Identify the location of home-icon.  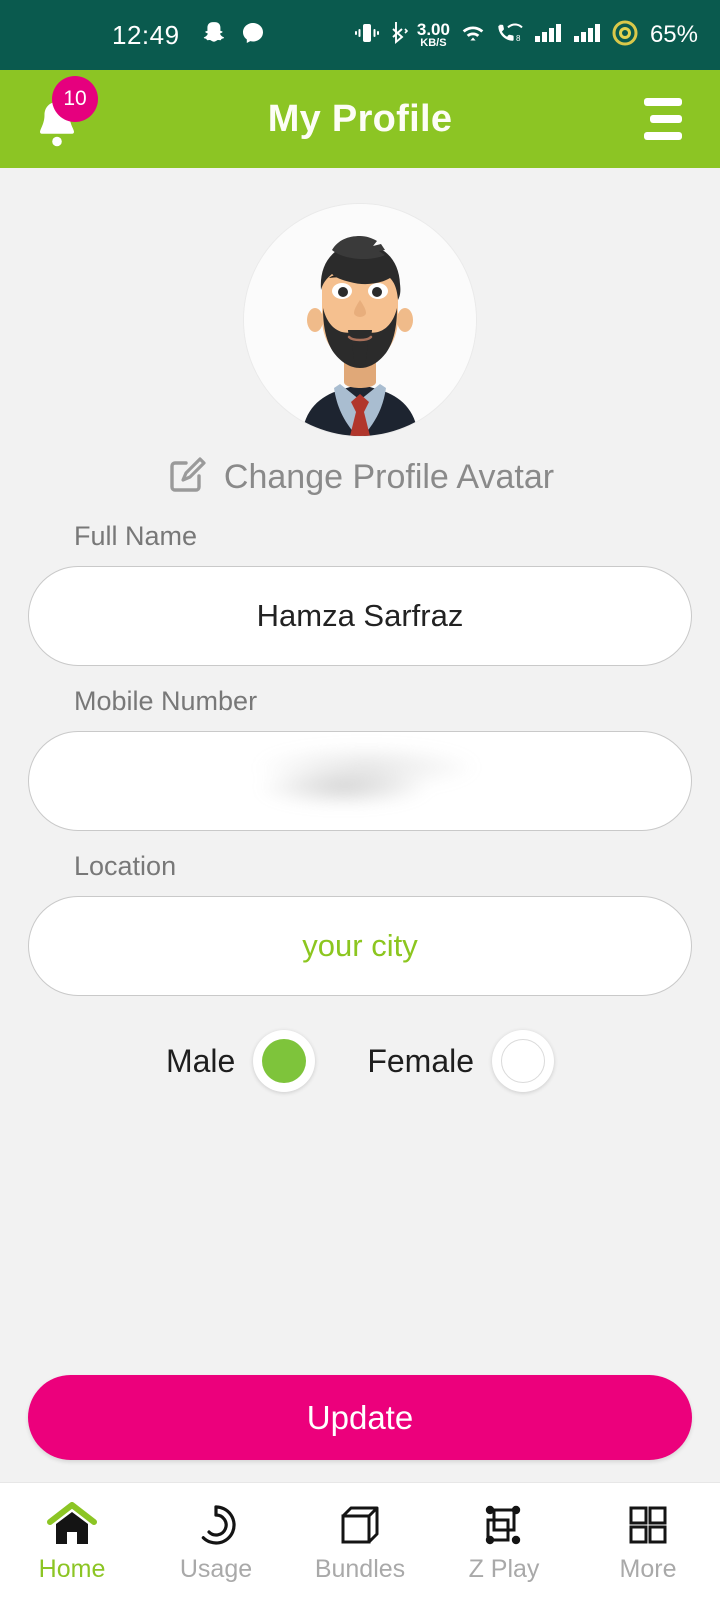
(72, 1524).